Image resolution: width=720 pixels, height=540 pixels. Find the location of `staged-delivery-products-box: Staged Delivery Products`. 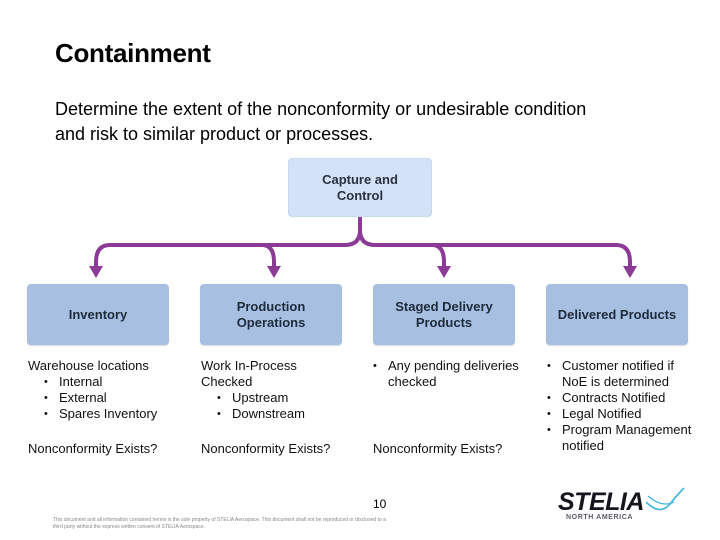

staged-delivery-products-box: Staged Delivery Products is located at coordinates (444, 314).